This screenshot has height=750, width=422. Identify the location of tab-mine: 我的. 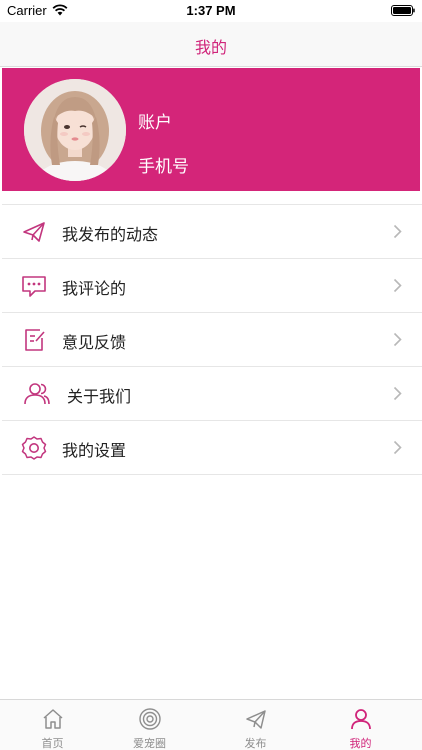
(360, 725).